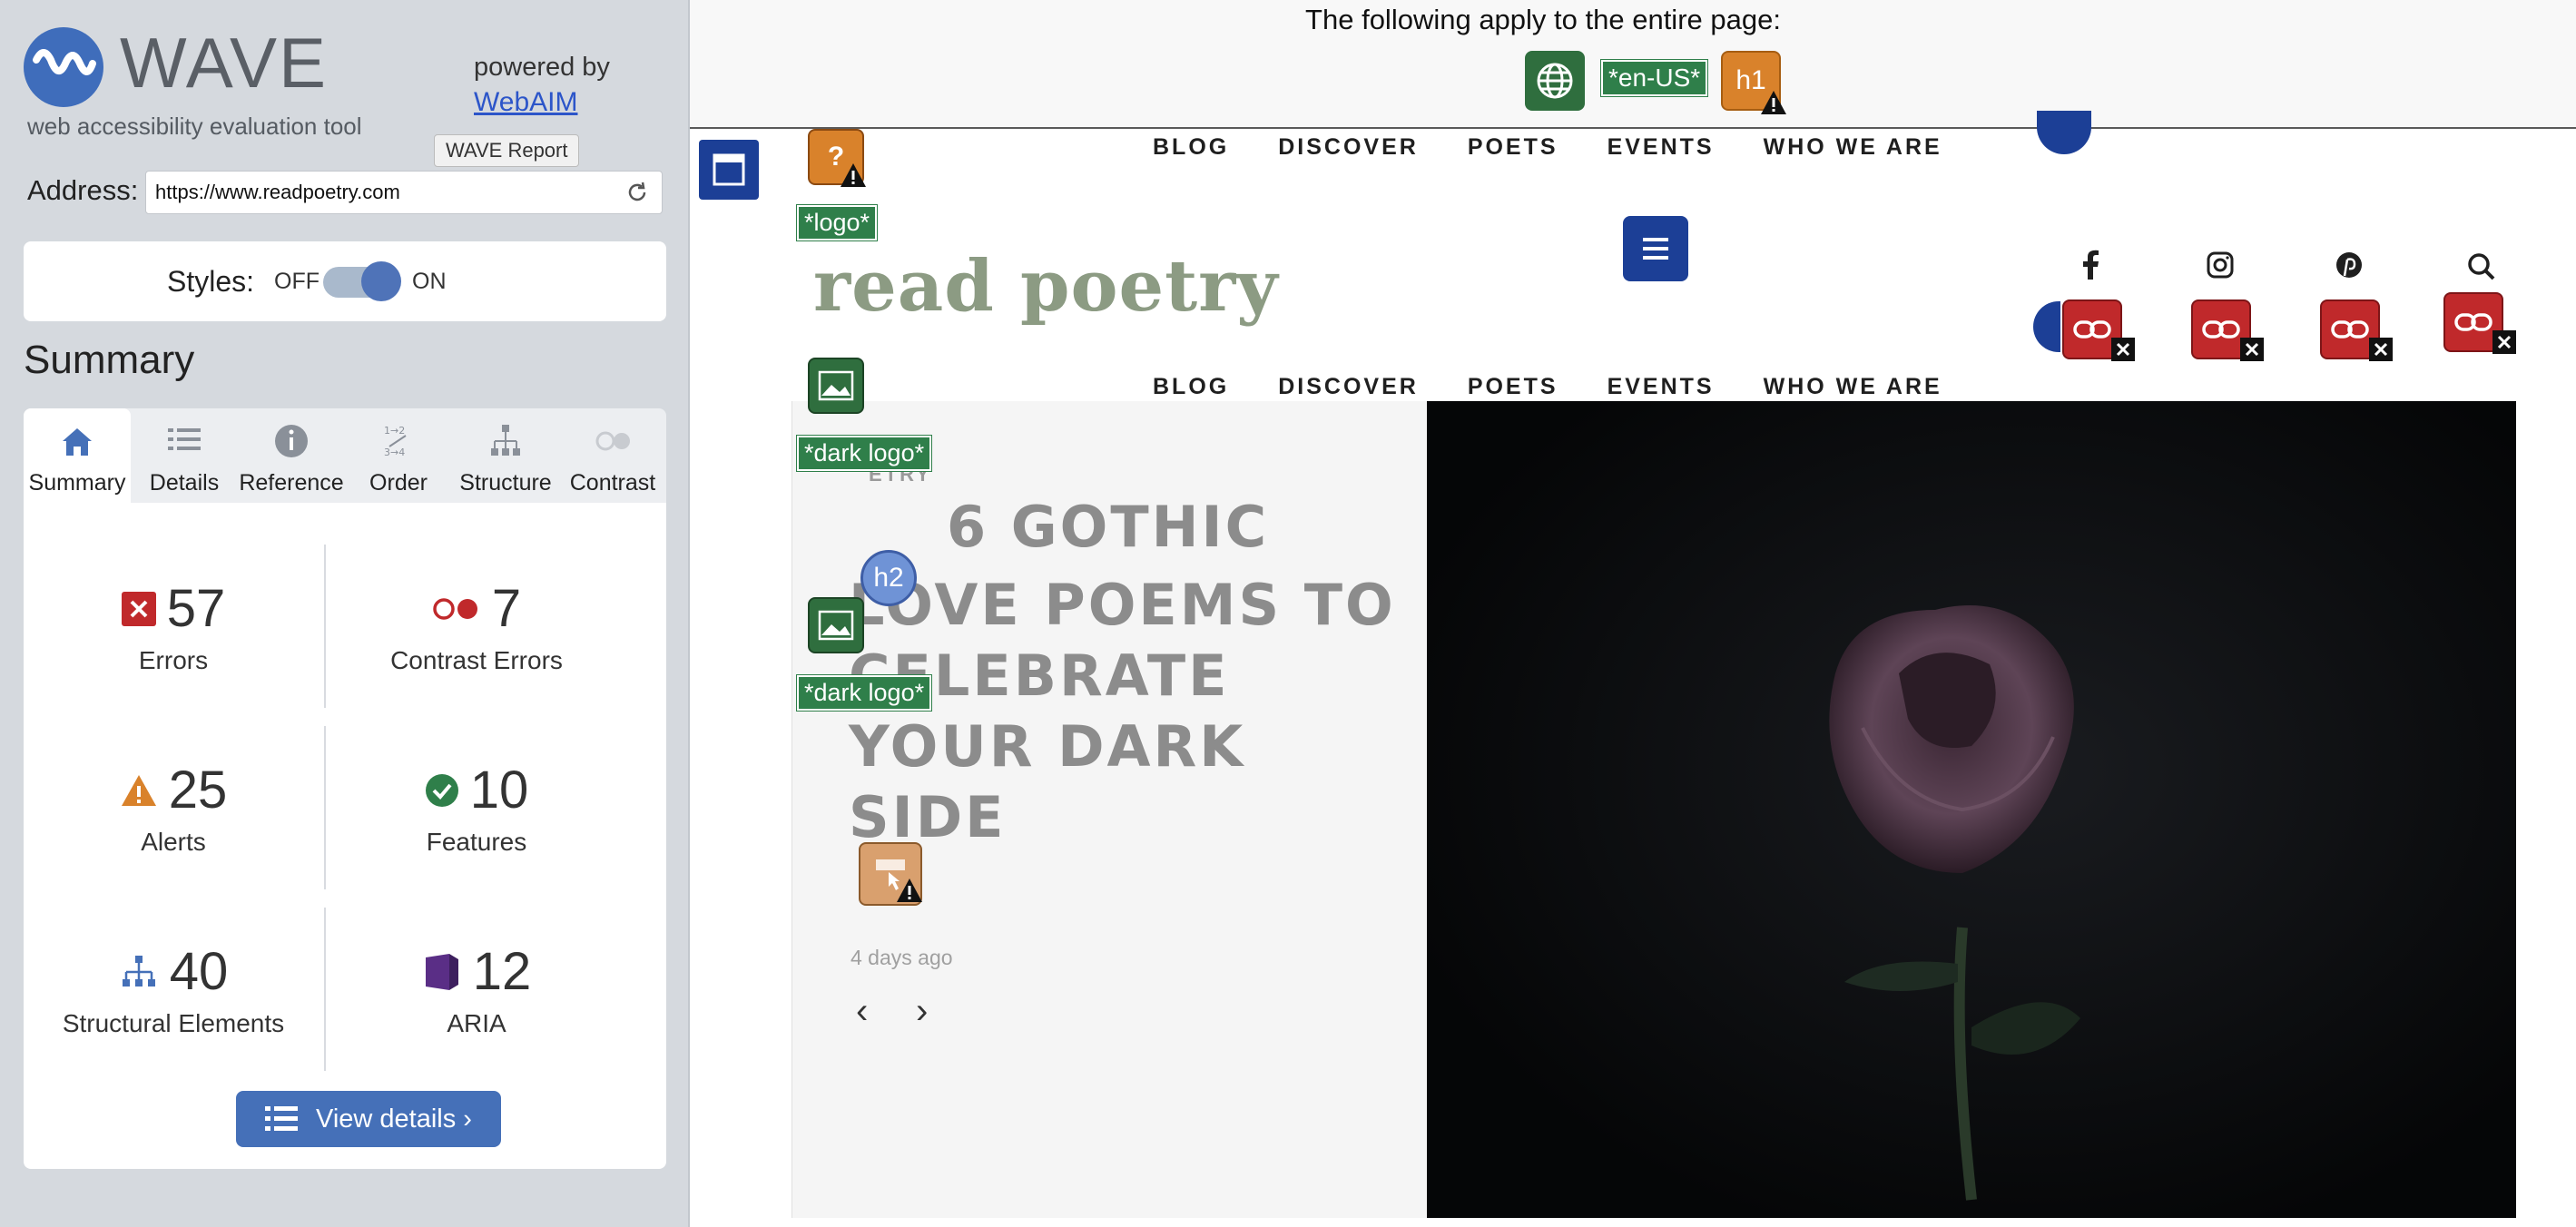  I want to click on stat-errors: 57 Errors, so click(173, 629).